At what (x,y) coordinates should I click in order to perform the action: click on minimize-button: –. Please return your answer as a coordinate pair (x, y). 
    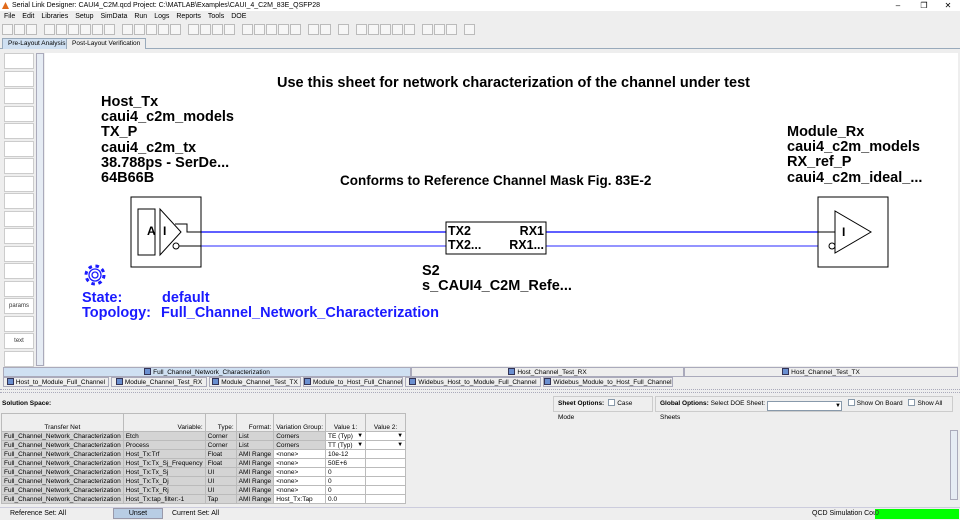
    Looking at the image, I should click on (898, 5).